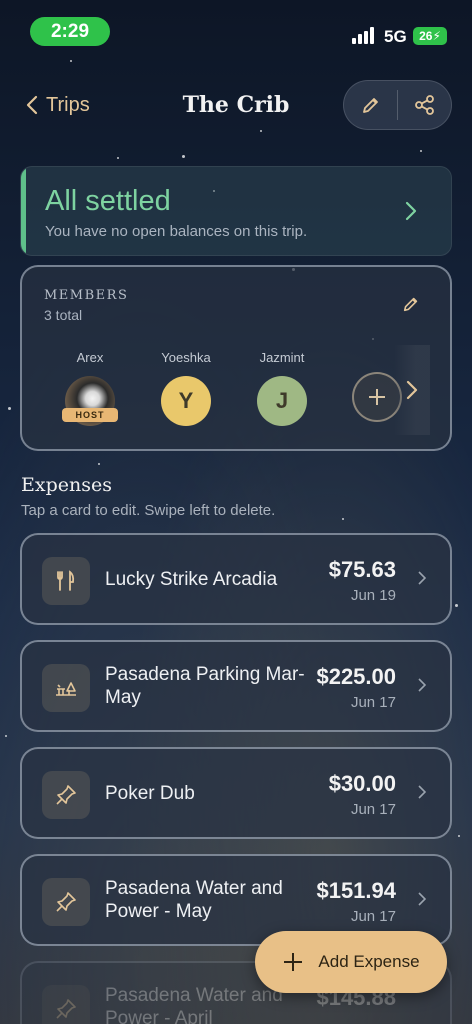 Image resolution: width=472 pixels, height=1024 pixels. What do you see at coordinates (426, 36) in the screenshot?
I see `battery-level: 26` at bounding box center [426, 36].